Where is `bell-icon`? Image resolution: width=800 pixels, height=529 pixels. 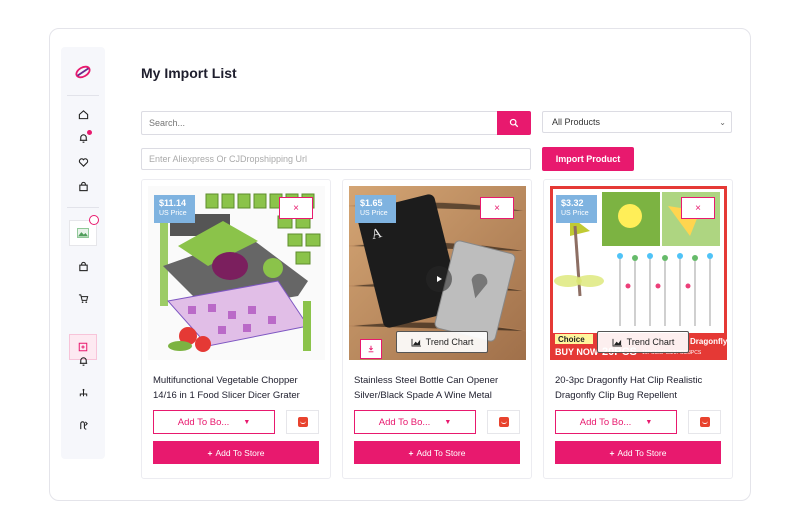 bell-icon is located at coordinates (83, 361).